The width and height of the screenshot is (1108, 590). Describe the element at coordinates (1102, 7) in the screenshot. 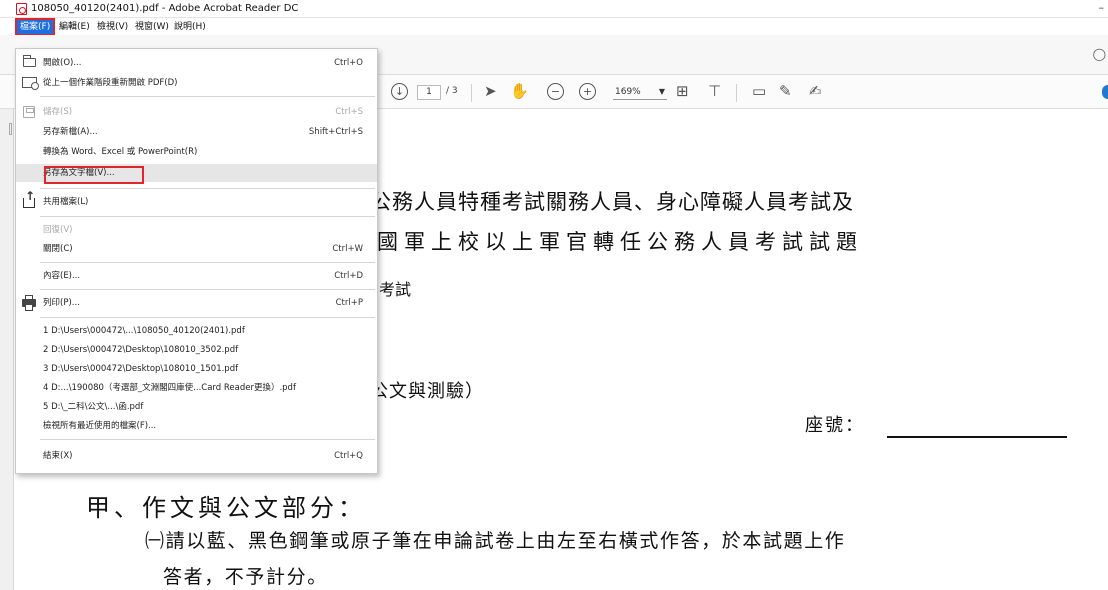

I see `minimize-button: –` at that location.